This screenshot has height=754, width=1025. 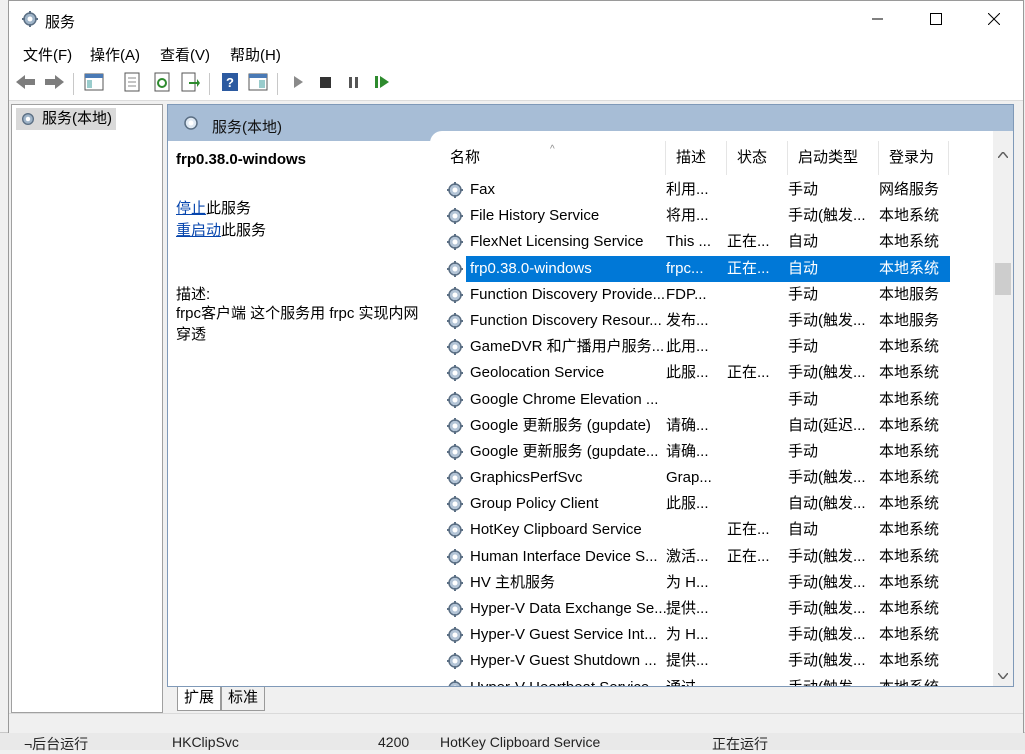 I want to click on minimize-button, so click(x=878, y=20).